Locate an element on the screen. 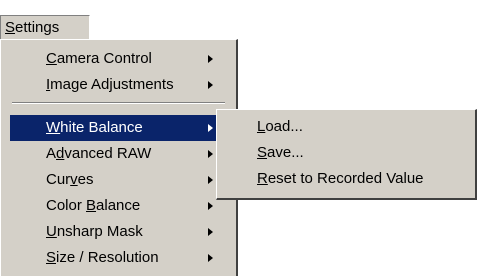 Image resolution: width=479 pixels, height=276 pixels. menu-item-label: White Balance is located at coordinates (94, 127).